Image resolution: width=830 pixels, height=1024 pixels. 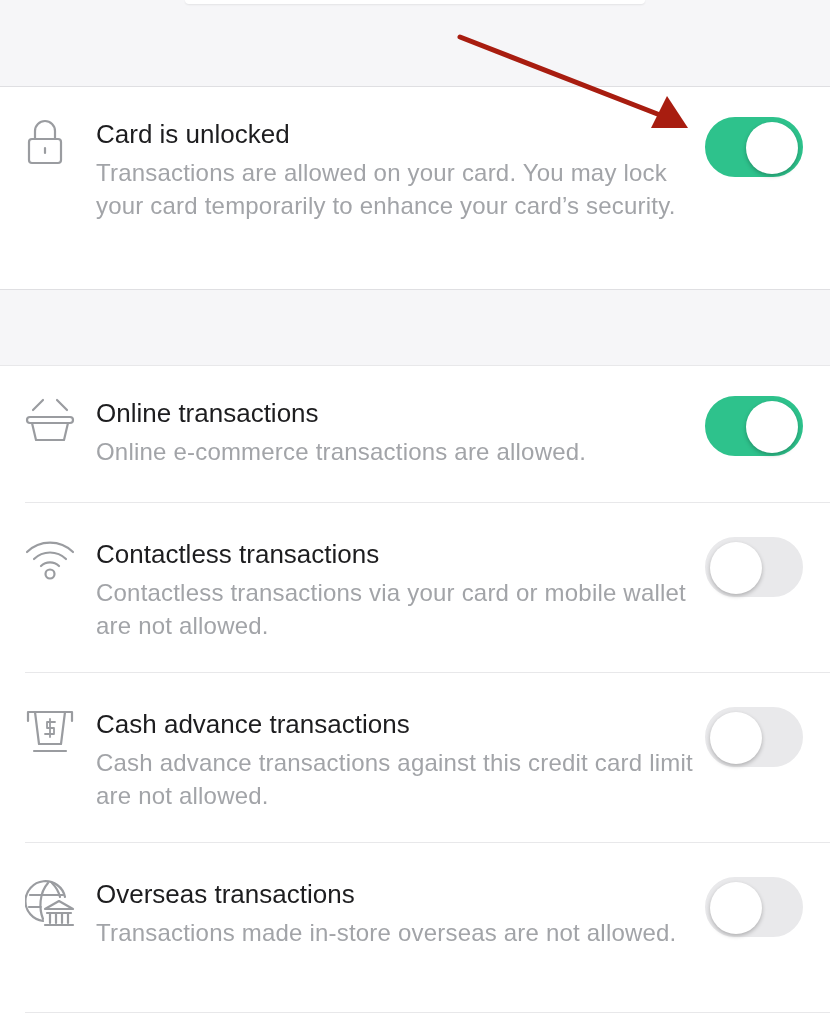 What do you see at coordinates (253, 724) in the screenshot?
I see `setting-title: Cash advance transactions` at bounding box center [253, 724].